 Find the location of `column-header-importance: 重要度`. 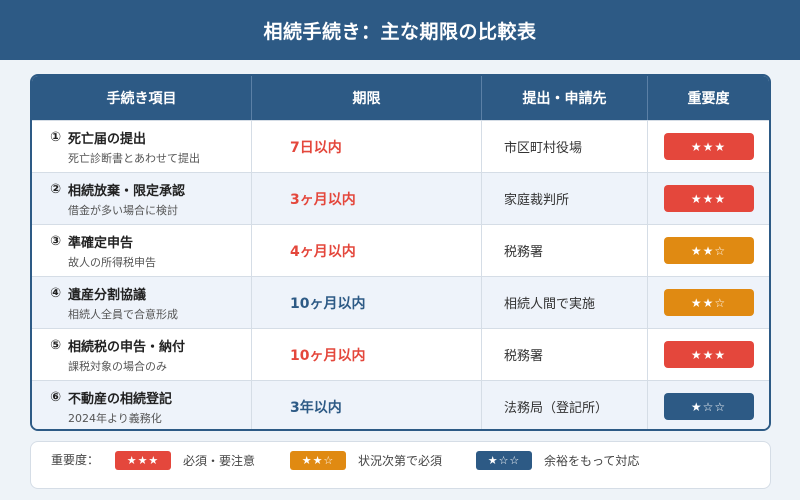

column-header-importance: 重要度 is located at coordinates (708, 99).